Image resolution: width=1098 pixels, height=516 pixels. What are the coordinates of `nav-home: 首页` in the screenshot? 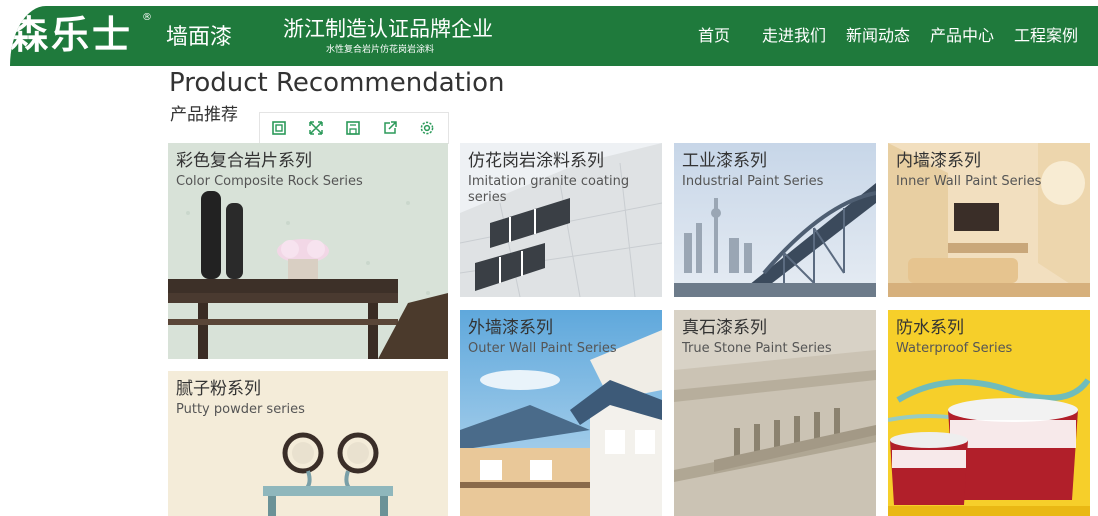 It's located at (714, 36).